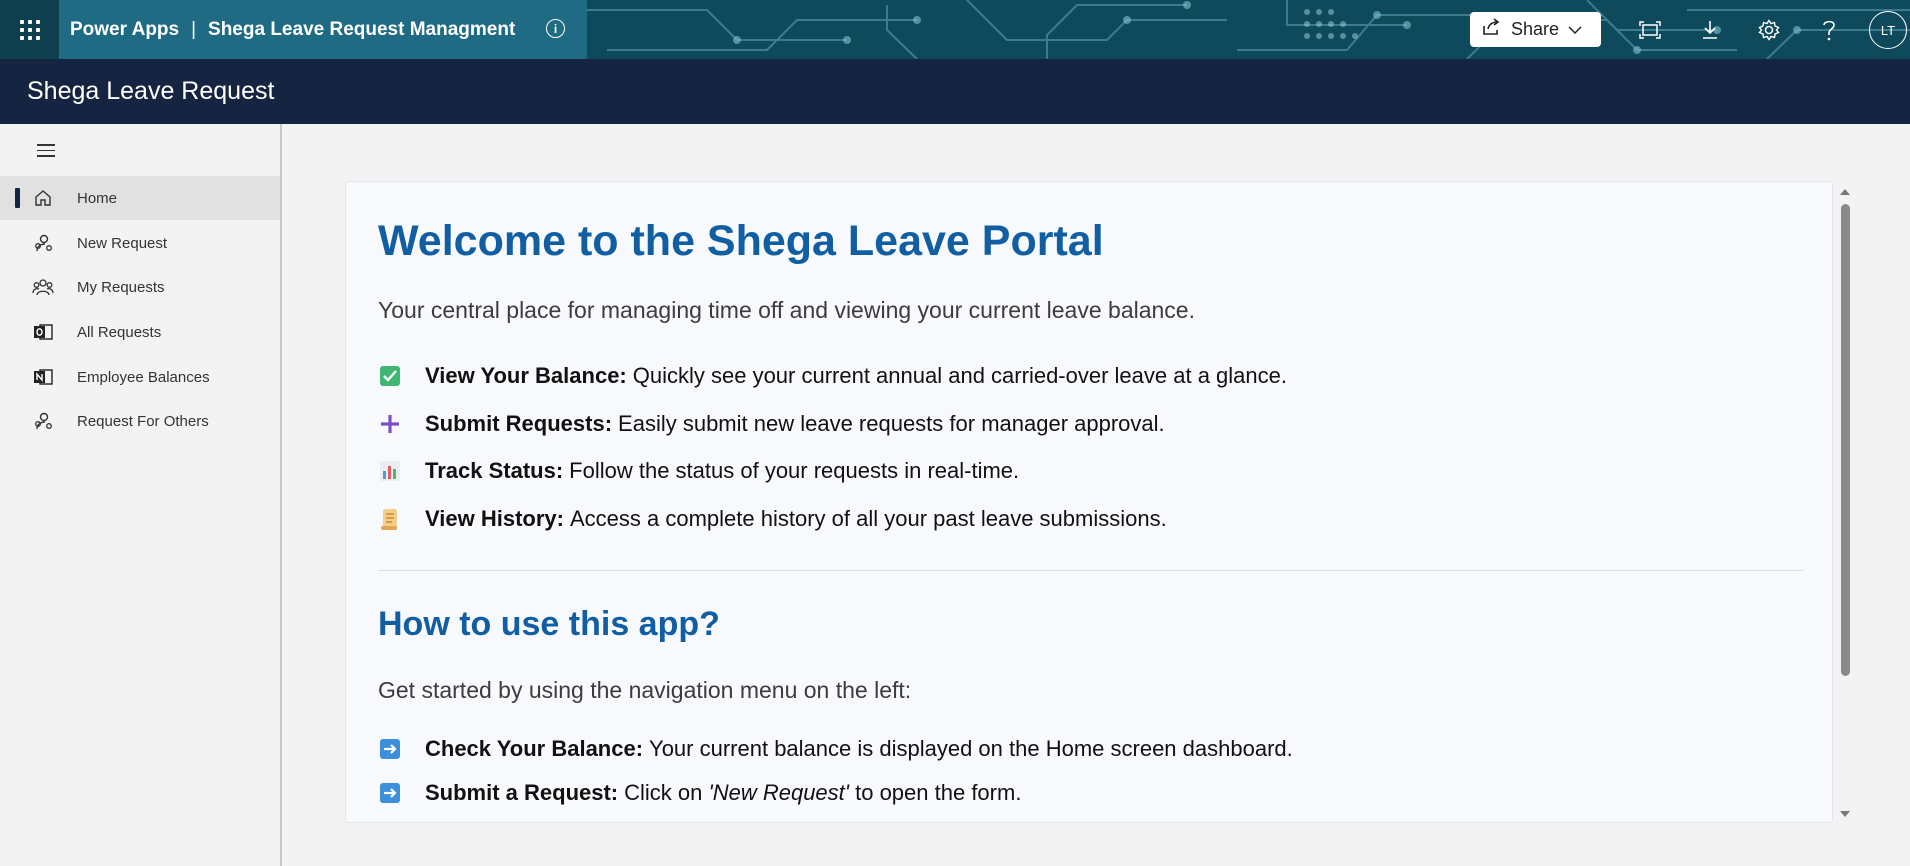  What do you see at coordinates (390, 424) in the screenshot?
I see `plus-icon` at bounding box center [390, 424].